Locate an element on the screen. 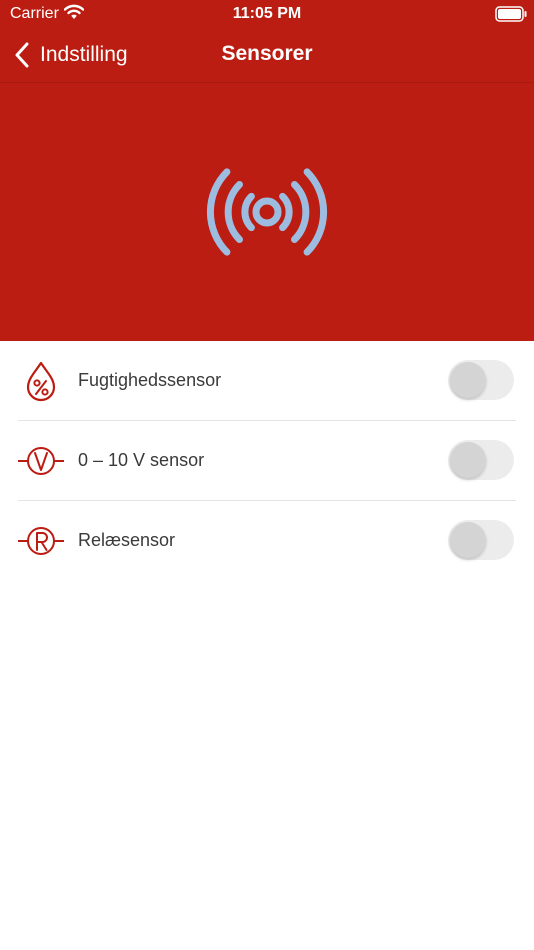 The width and height of the screenshot is (534, 950). sensor-label: 0 – 10 V sensor is located at coordinates (141, 460).